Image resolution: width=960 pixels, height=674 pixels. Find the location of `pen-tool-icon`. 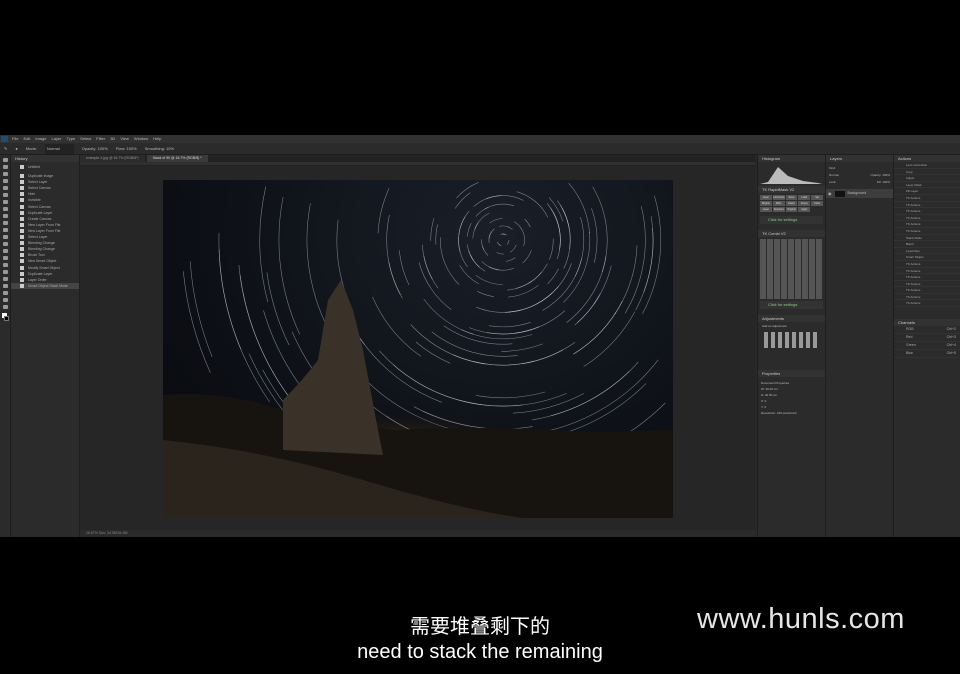

pen-tool-icon is located at coordinates (5, 265).